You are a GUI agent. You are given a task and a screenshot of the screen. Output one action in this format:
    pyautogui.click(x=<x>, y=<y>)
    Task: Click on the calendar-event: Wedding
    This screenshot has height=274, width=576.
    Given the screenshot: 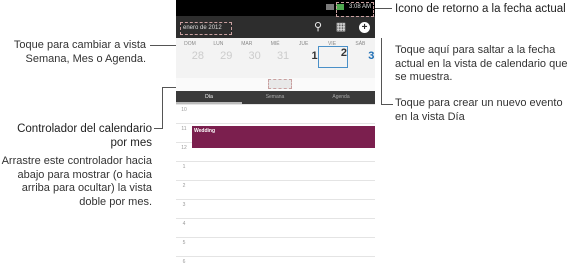 What is the action you would take?
    pyautogui.click(x=283, y=137)
    